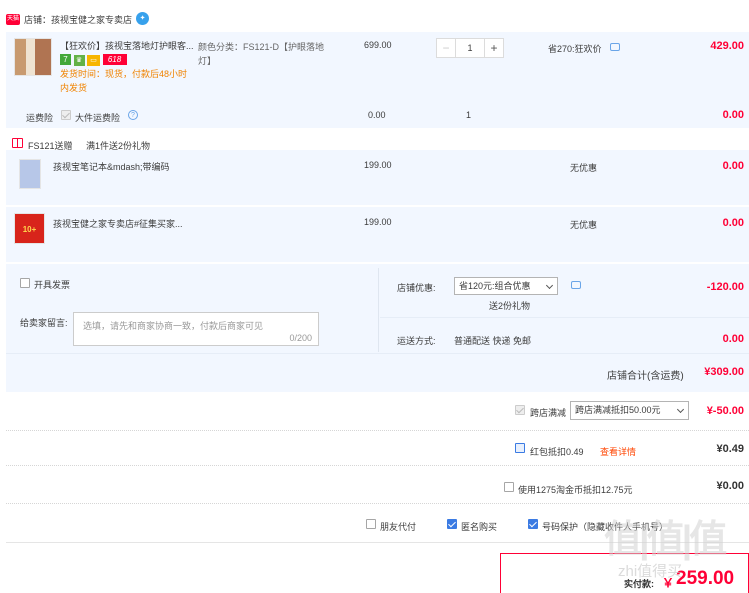 The width and height of the screenshot is (749, 593). Describe the element at coordinates (564, 317) in the screenshot. I see `panel-hdivider` at that location.